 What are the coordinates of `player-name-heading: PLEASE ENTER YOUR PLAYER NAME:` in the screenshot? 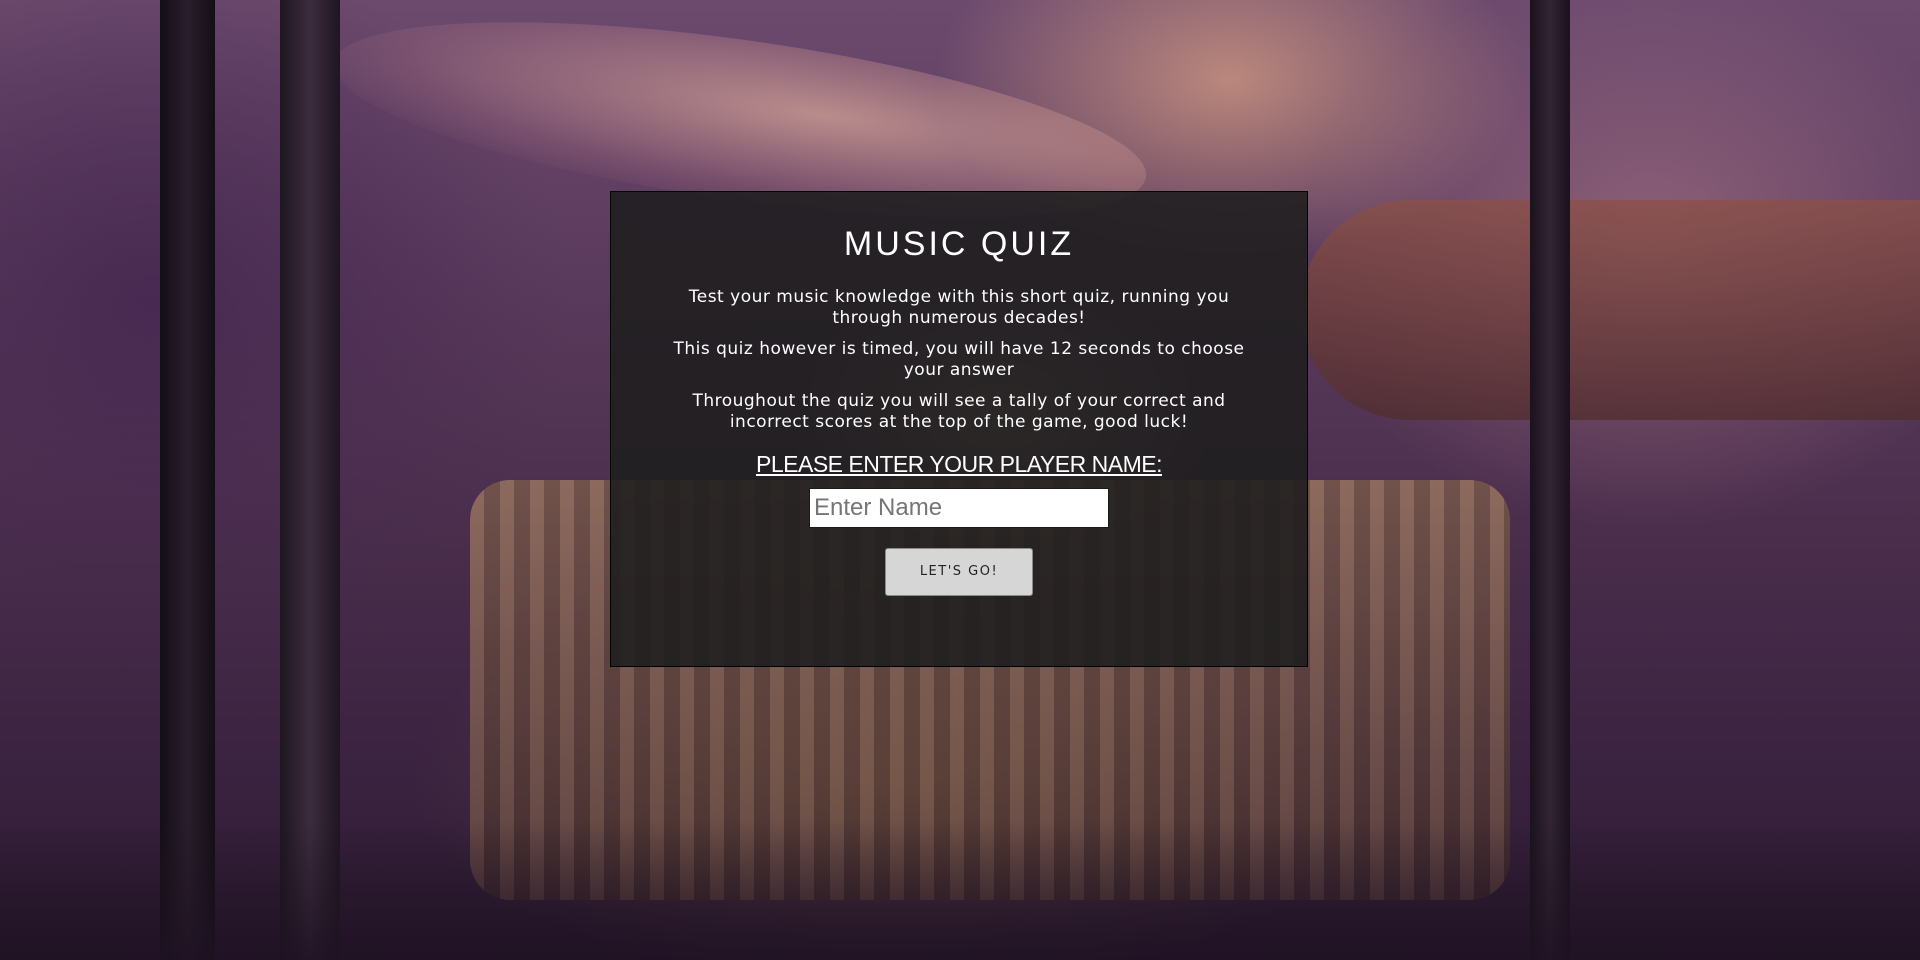 It's located at (959, 463).